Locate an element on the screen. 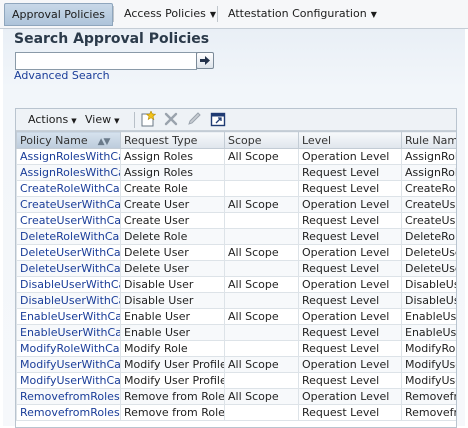  policy-name-cell: DeleteRoleWithCallback is located at coordinates (68, 236).